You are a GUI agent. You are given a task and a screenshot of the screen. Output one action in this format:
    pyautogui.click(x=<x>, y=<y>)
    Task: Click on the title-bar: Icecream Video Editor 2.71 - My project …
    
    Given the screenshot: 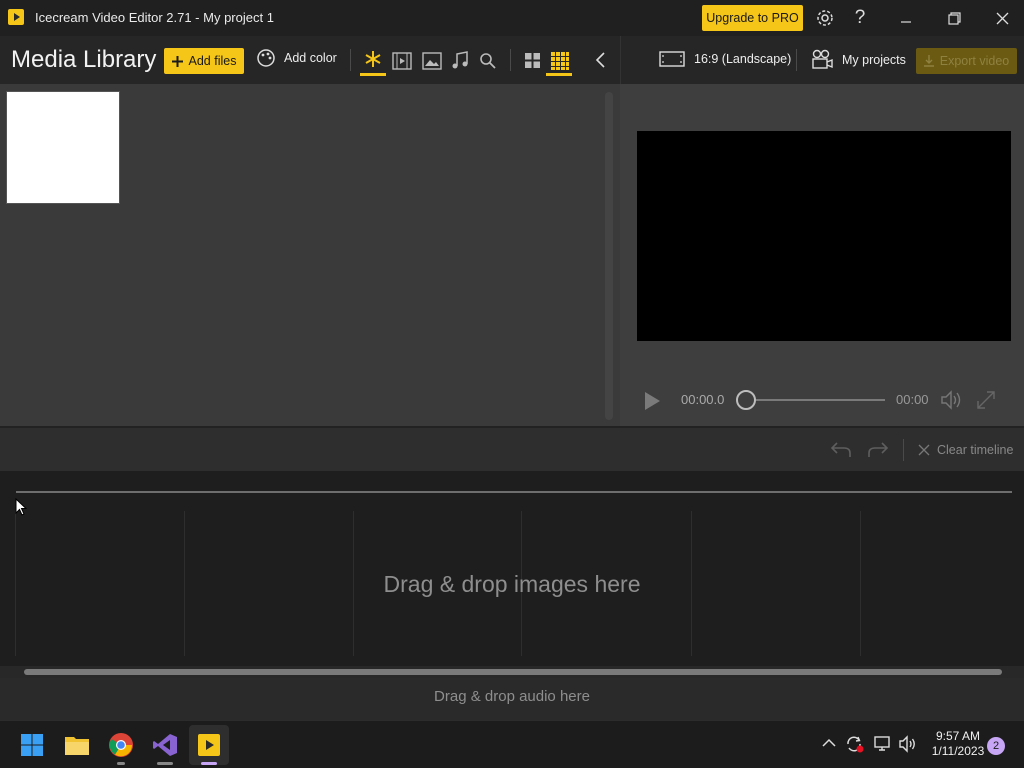 What is the action you would take?
    pyautogui.click(x=512, y=18)
    